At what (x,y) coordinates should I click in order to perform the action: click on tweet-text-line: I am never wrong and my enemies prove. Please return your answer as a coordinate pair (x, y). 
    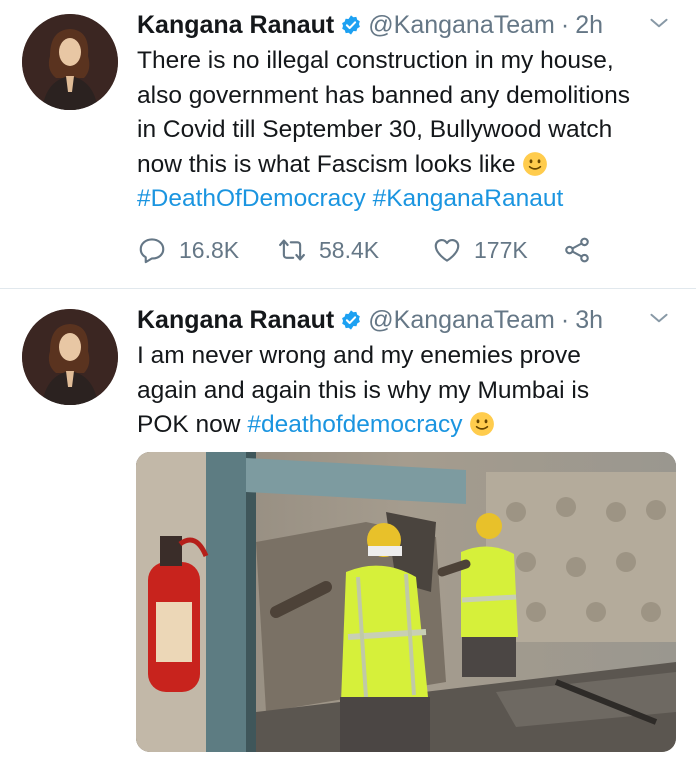
    Looking at the image, I should click on (359, 355).